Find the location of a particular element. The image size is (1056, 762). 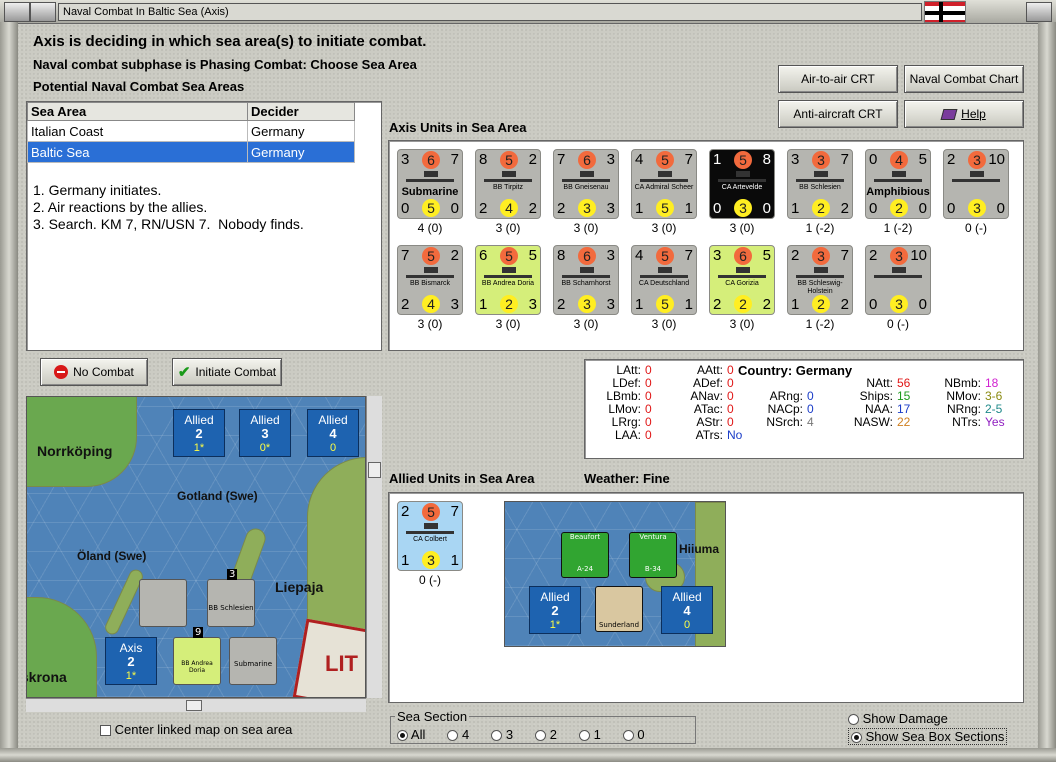

unit-attack: 4 is located at coordinates (639, 255).